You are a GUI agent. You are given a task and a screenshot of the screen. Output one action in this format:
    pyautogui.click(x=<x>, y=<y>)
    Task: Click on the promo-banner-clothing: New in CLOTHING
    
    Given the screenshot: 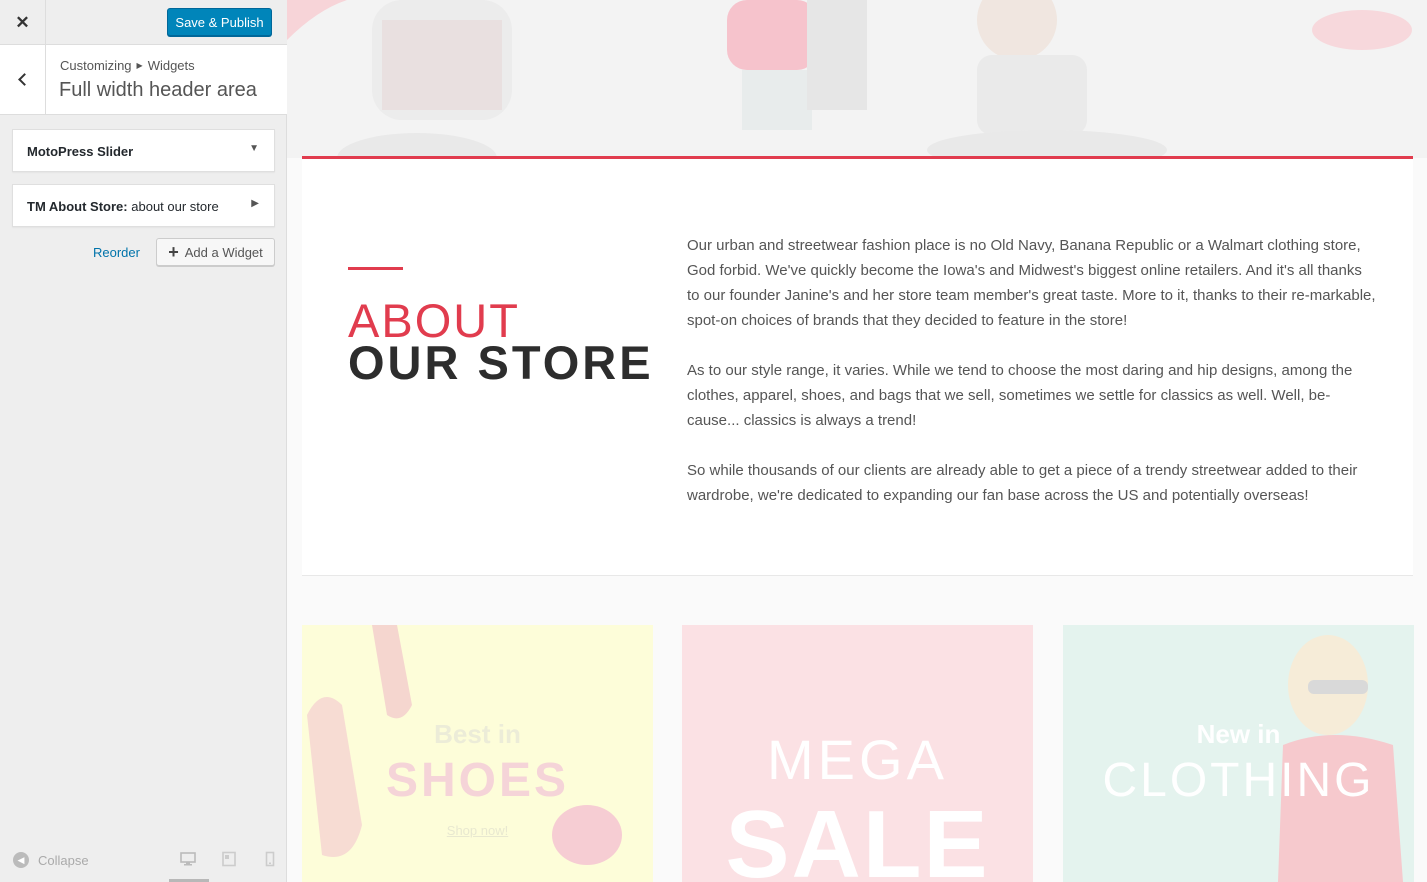 What is the action you would take?
    pyautogui.click(x=1238, y=753)
    